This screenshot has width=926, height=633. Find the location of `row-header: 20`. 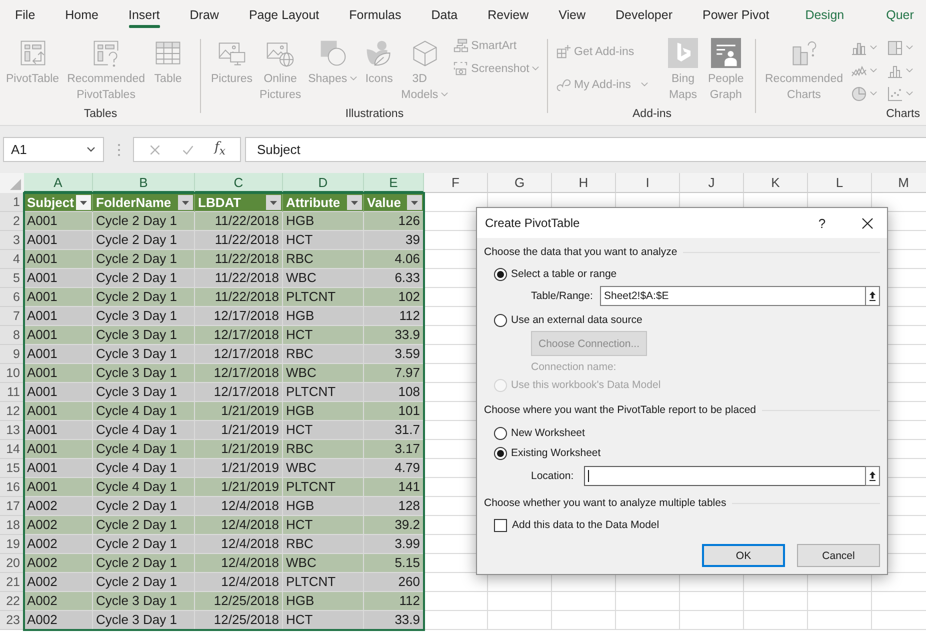

row-header: 20 is located at coordinates (12, 563).